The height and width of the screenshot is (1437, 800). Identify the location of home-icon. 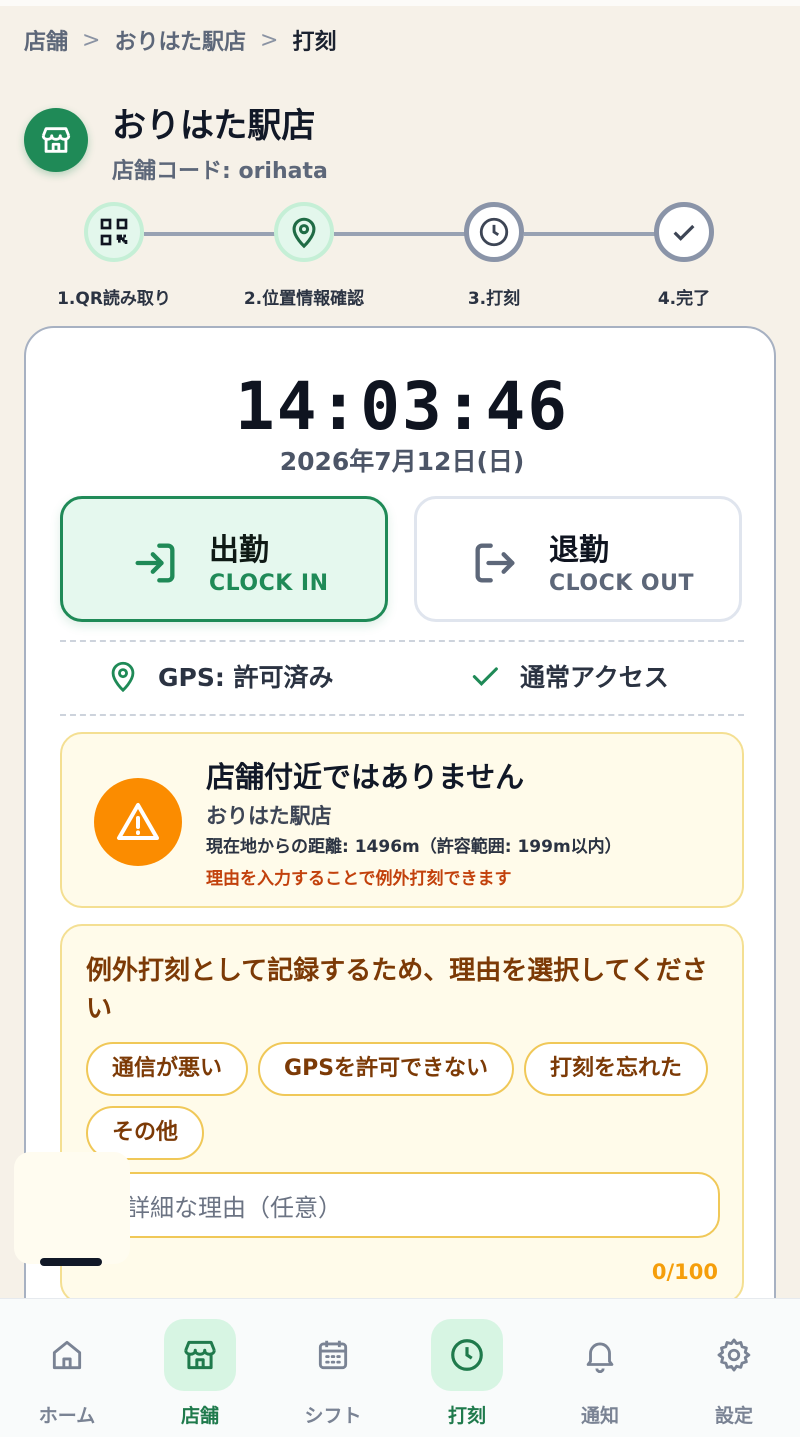
(67, 1355).